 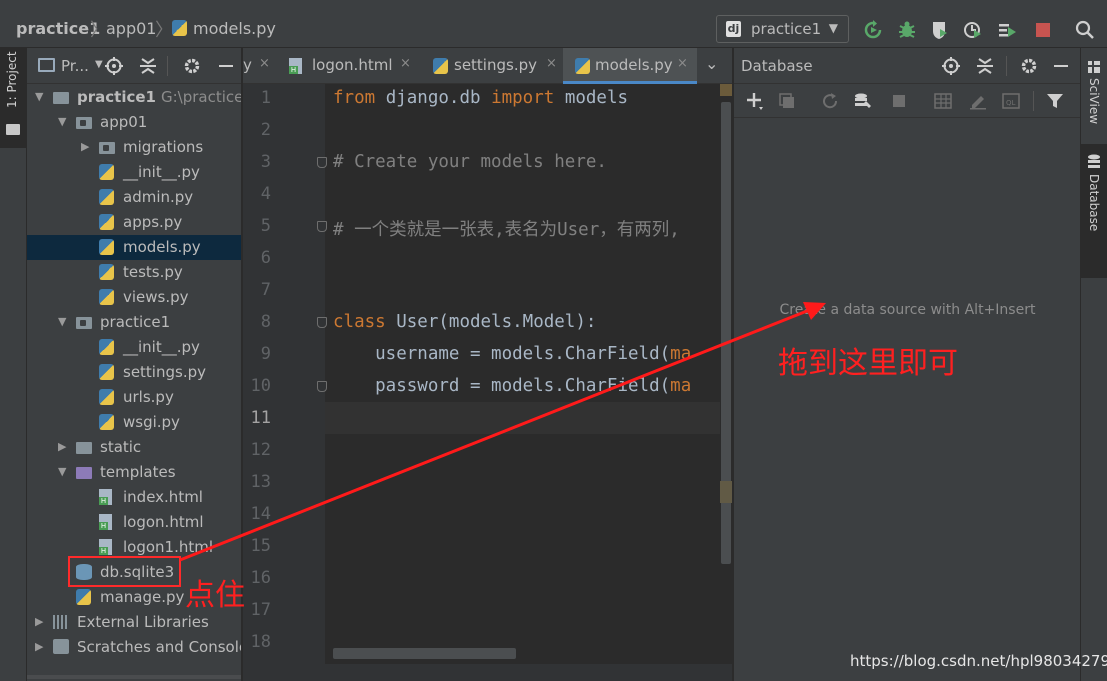 What do you see at coordinates (711, 63) in the screenshot?
I see `tab-list-chevron-icon: ⌄` at bounding box center [711, 63].